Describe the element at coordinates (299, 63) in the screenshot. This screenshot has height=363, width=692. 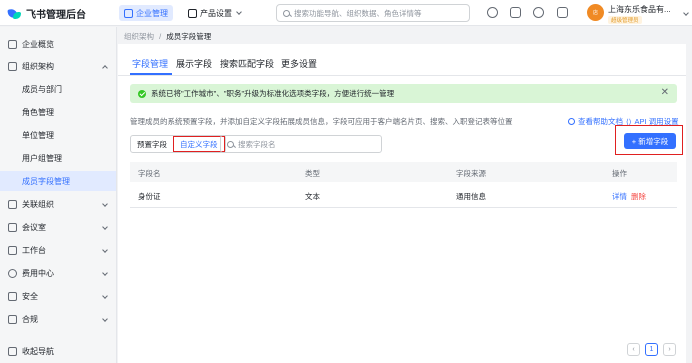
I see `tab-more-settings: 更多设置` at that location.